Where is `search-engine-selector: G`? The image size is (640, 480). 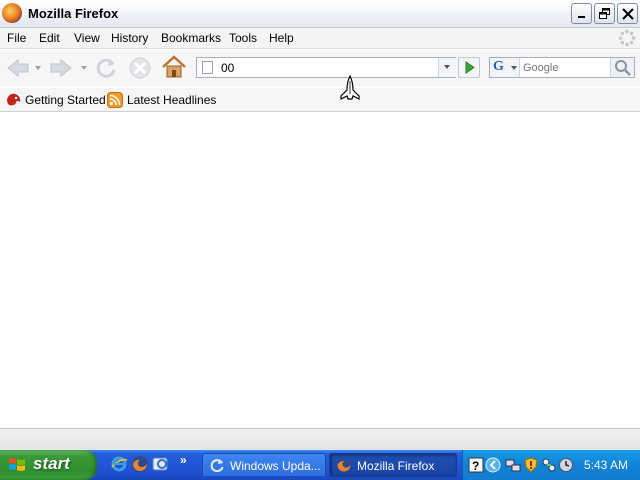 search-engine-selector: G is located at coordinates (505, 67).